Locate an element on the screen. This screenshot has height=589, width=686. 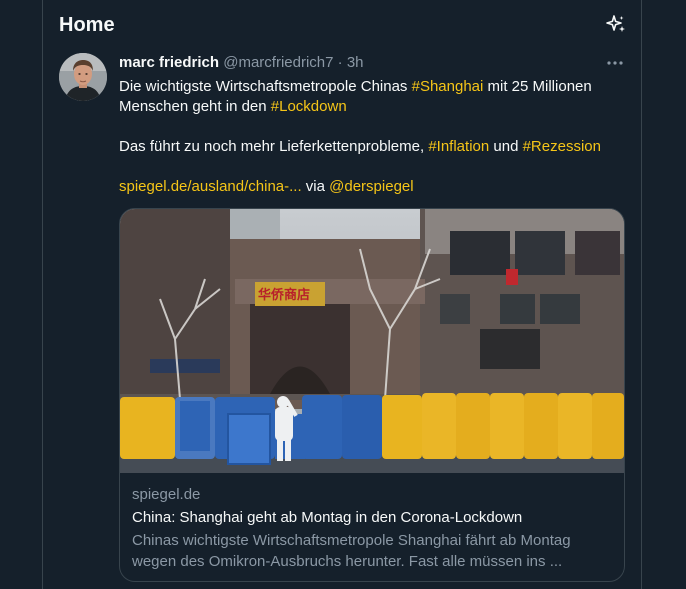
mention-derspiegel: @derspiegel is located at coordinates (371, 186).